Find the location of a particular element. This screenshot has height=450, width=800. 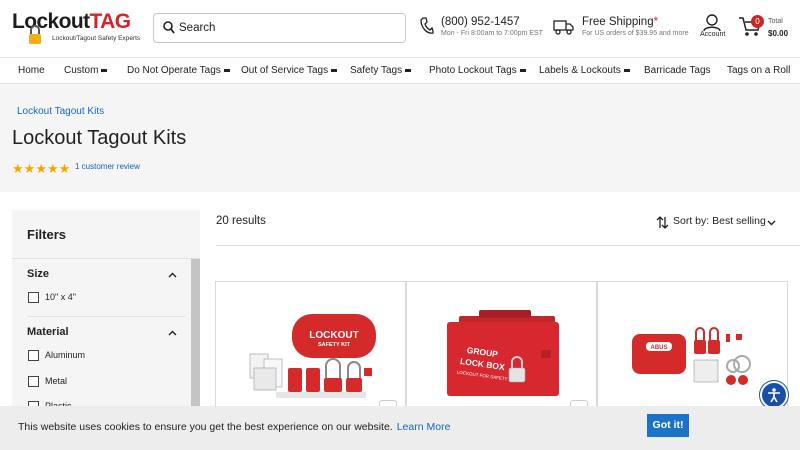

phone-number: (800) 952-1457 is located at coordinates (480, 22).